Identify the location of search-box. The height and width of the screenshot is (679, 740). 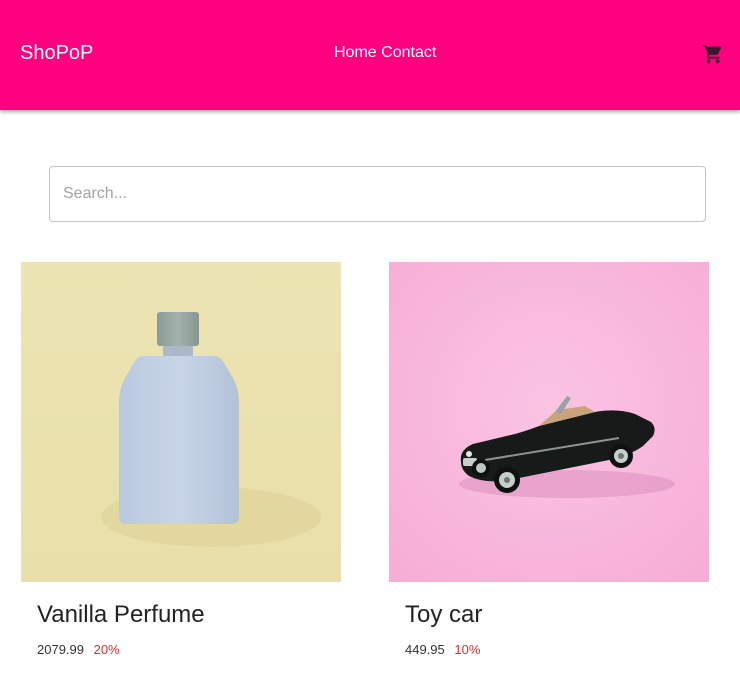
(377, 194).